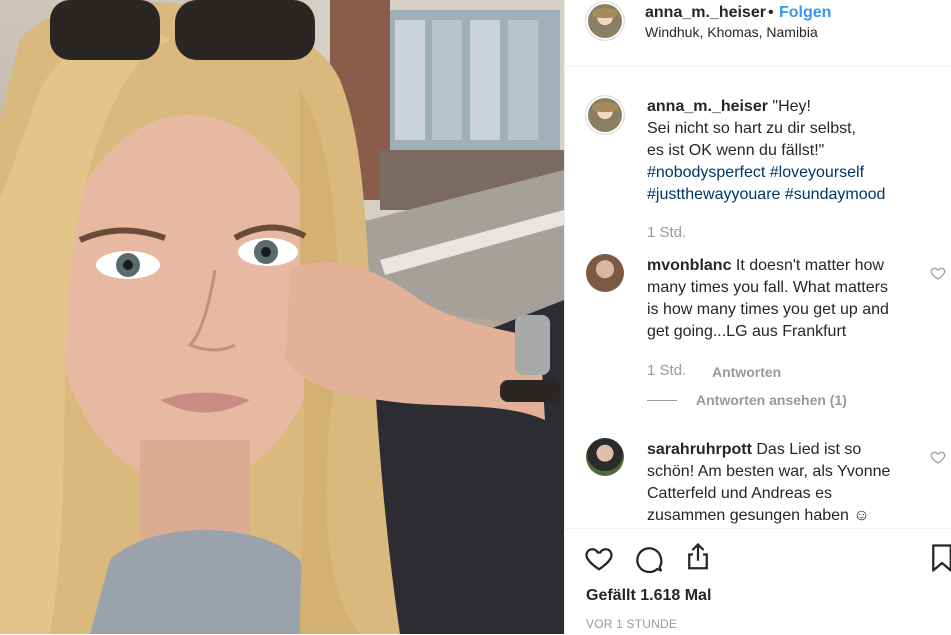 The image size is (951, 635). I want to click on bookmark-icon, so click(939, 558).